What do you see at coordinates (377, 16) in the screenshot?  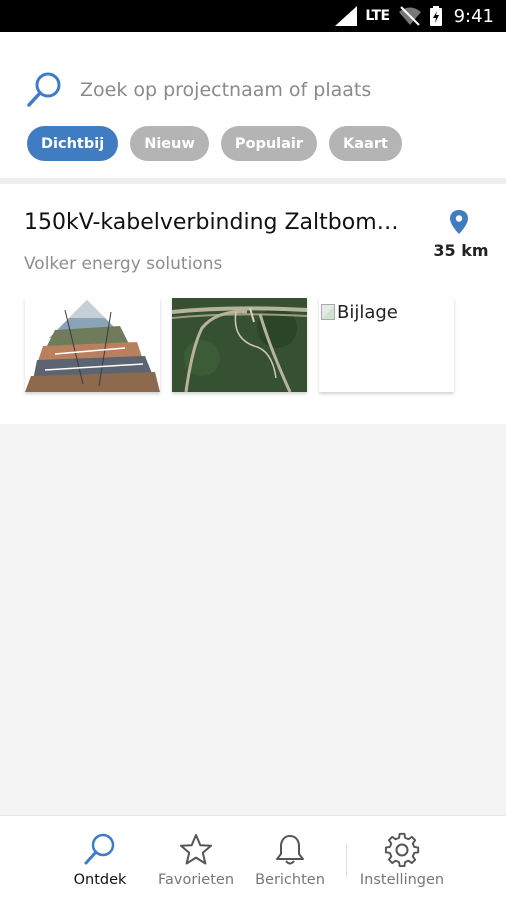 I see `network-type: LTE` at bounding box center [377, 16].